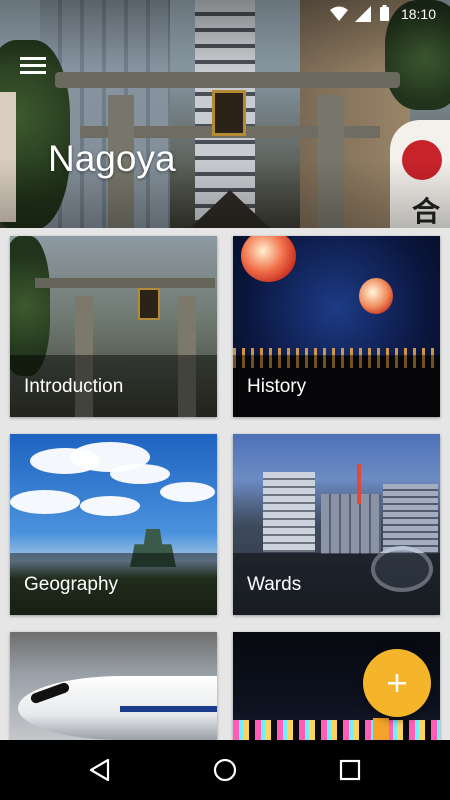 The image size is (450, 800). Describe the element at coordinates (113, 386) in the screenshot. I see `card-label: Introduction` at that location.